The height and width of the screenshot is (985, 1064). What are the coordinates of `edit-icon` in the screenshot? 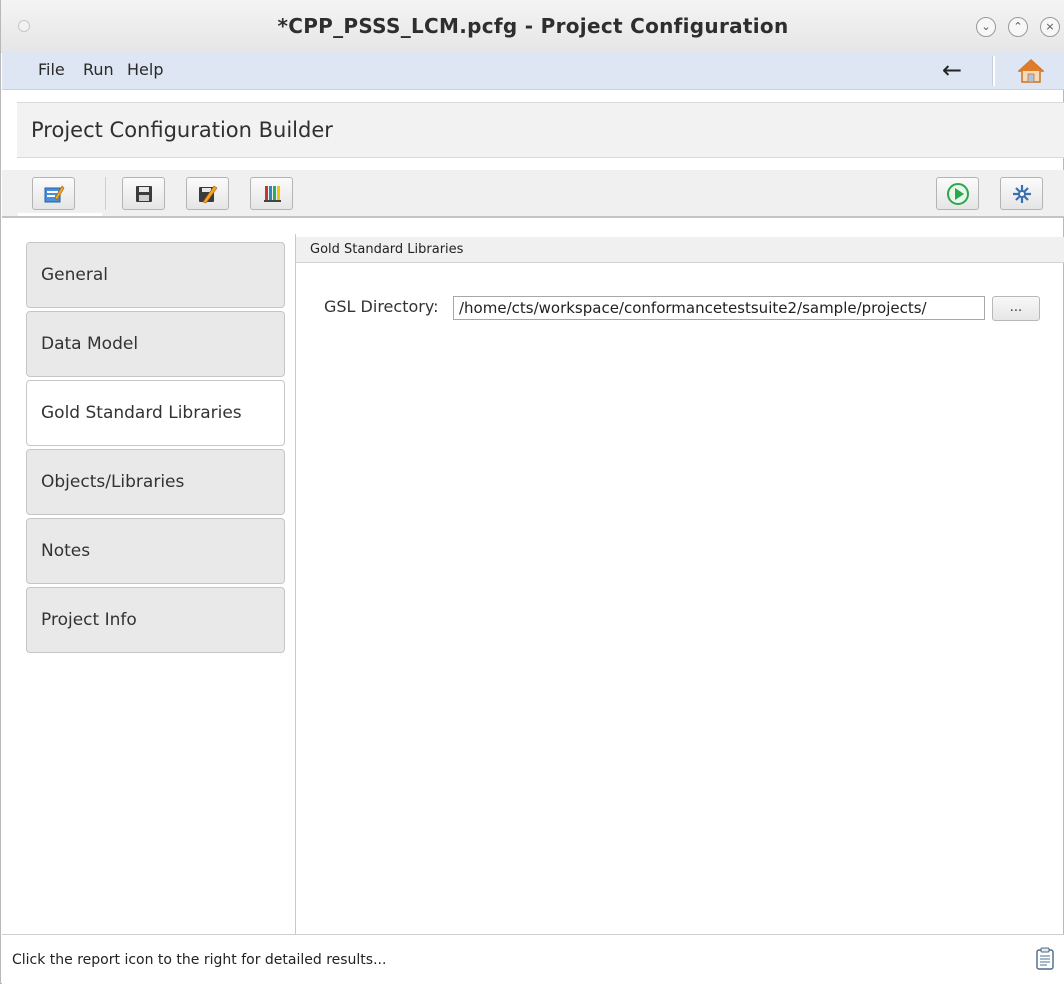 It's located at (54, 193).